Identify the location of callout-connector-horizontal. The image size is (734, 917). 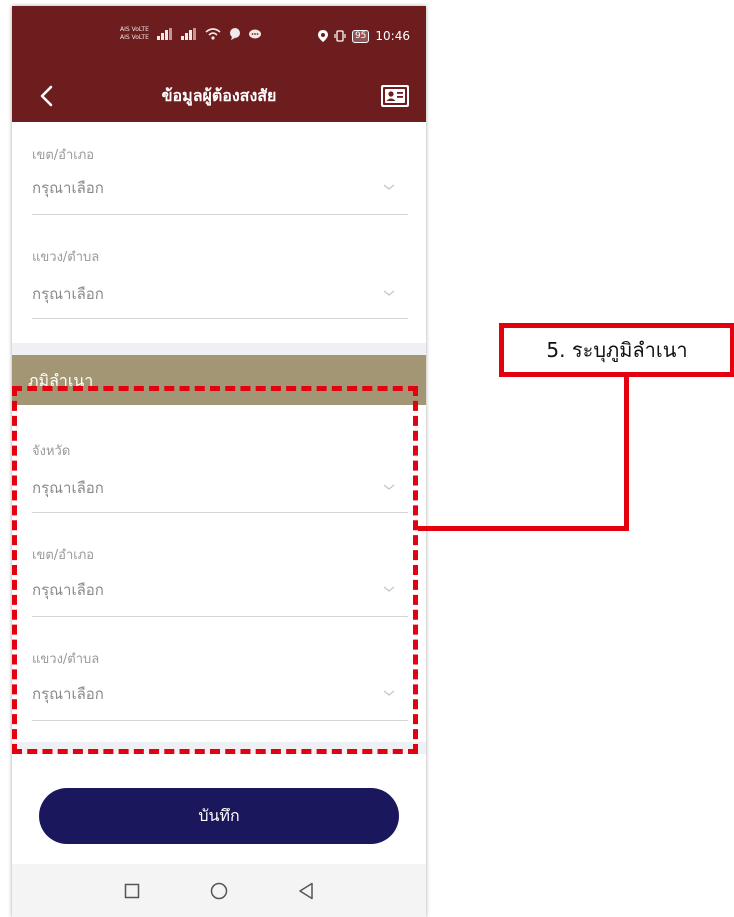
(523, 528).